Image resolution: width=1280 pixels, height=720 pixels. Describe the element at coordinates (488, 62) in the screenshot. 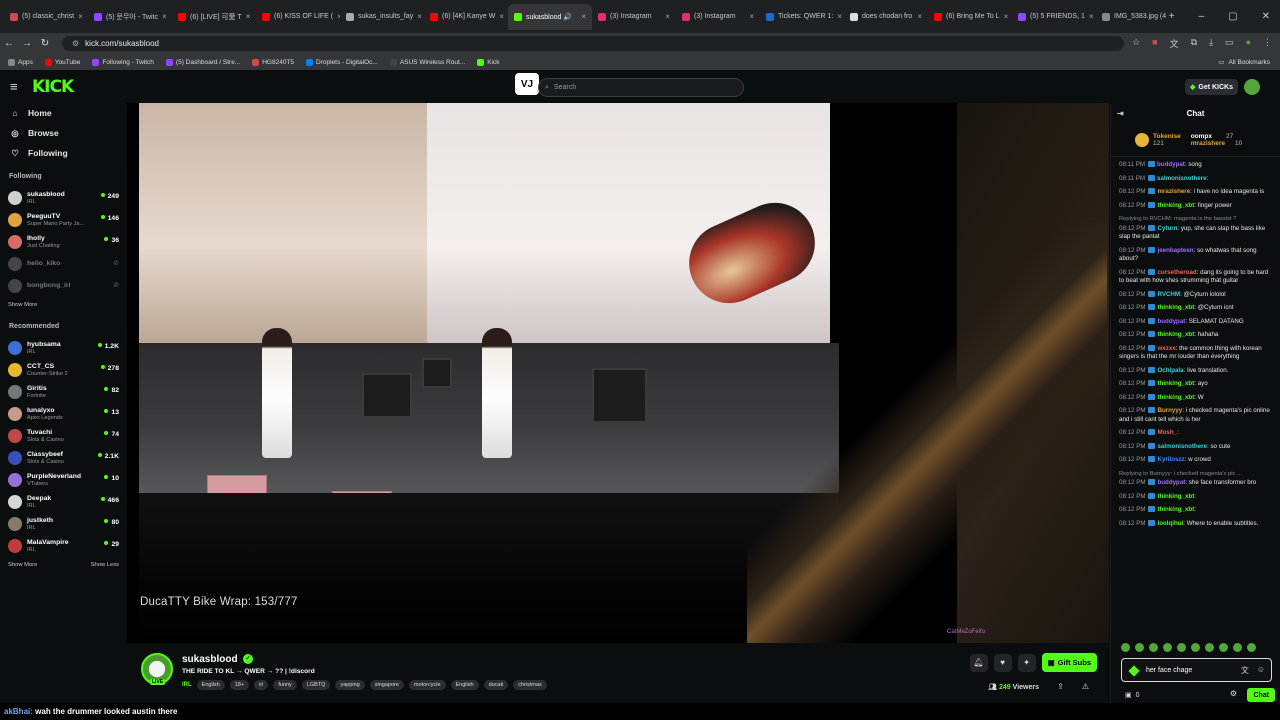

I see `bookmark-item: Kick` at that location.